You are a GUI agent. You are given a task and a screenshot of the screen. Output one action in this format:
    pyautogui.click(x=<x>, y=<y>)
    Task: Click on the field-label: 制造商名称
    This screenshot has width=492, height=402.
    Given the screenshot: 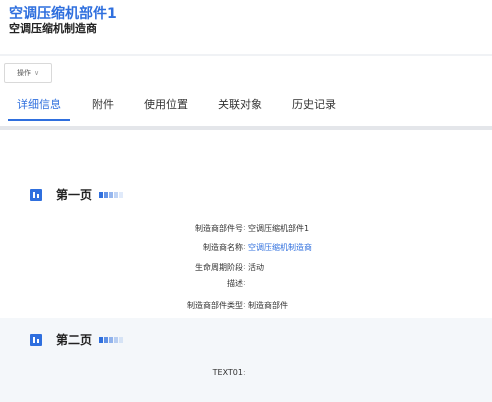 What is the action you would take?
    pyautogui.click(x=223, y=247)
    